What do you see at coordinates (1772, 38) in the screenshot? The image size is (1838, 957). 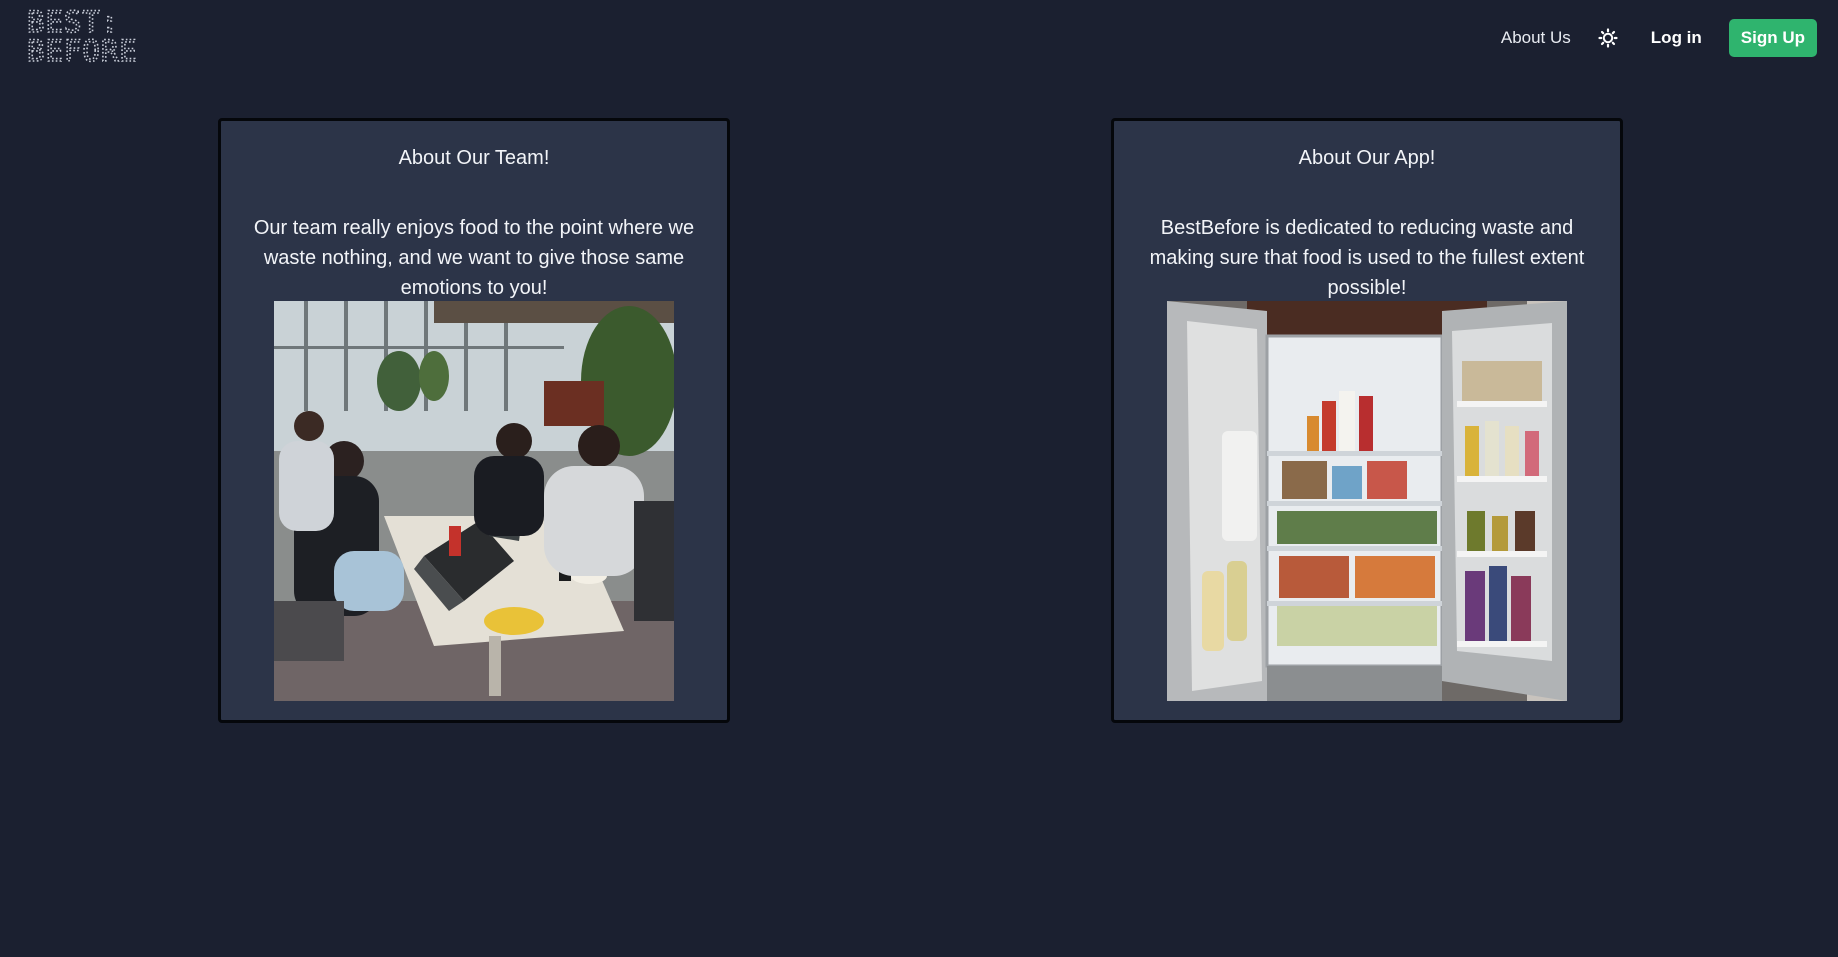 I see `signup-button: Sign Up` at bounding box center [1772, 38].